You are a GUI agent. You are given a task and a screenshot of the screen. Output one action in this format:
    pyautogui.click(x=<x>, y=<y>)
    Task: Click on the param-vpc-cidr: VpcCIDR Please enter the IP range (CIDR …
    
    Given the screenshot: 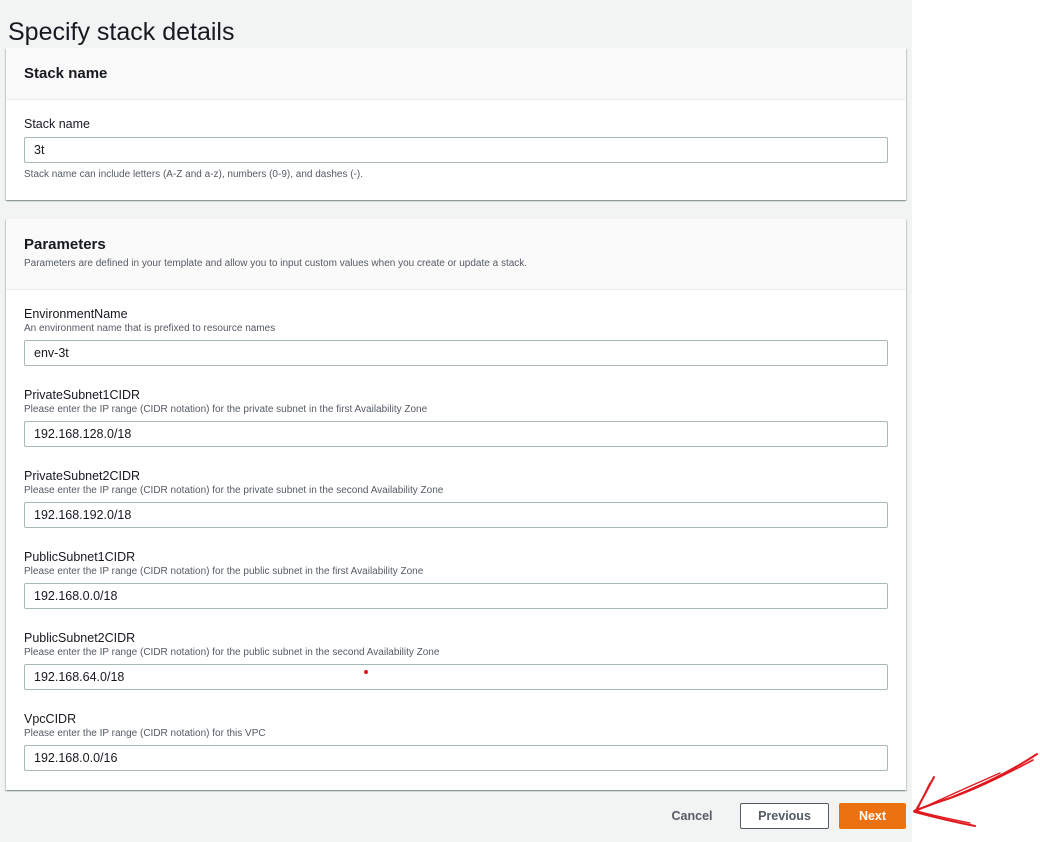 What is the action you would take?
    pyautogui.click(x=456, y=725)
    